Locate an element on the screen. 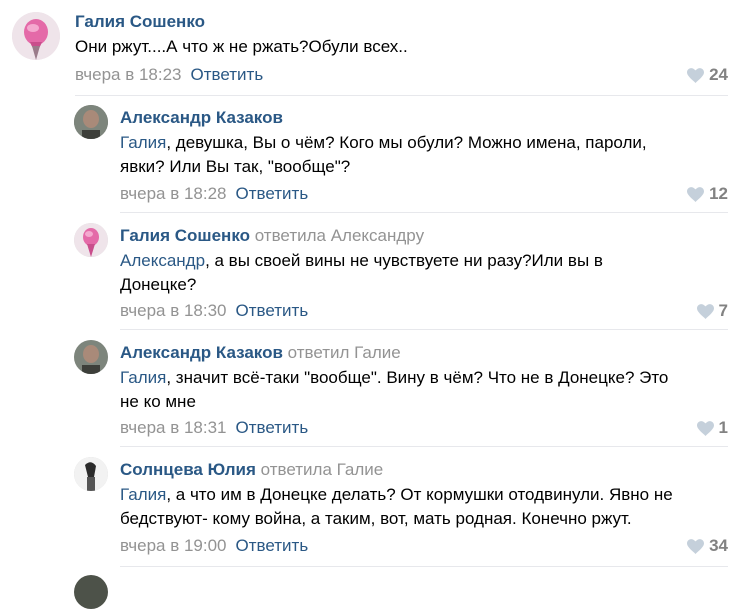 This screenshot has width=744, height=609. comment-author: Галия Сошенко ответила Александру is located at coordinates (272, 236).